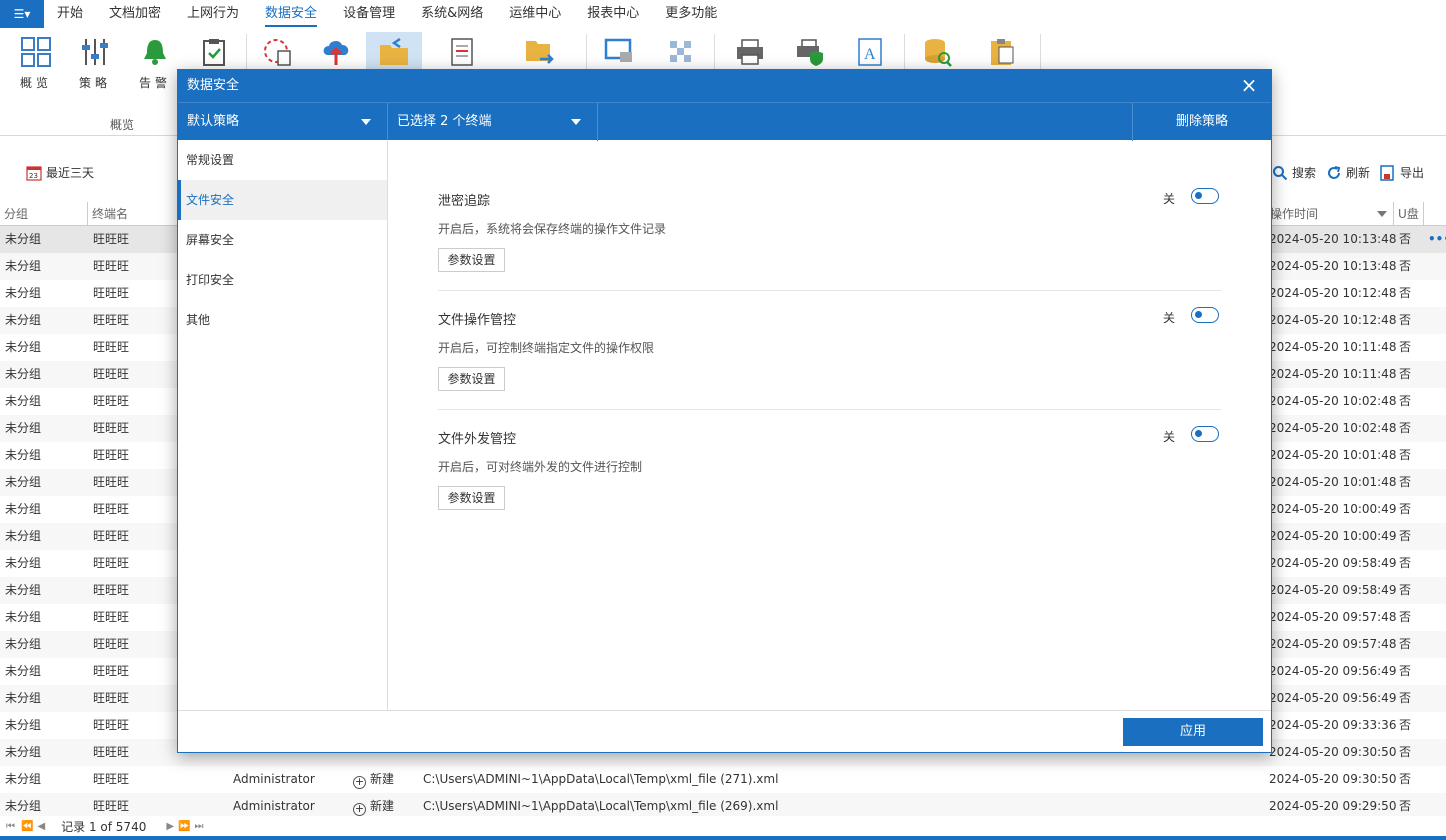  What do you see at coordinates (613, 14) in the screenshot?
I see `menu-report-center: 报表中心` at bounding box center [613, 14].